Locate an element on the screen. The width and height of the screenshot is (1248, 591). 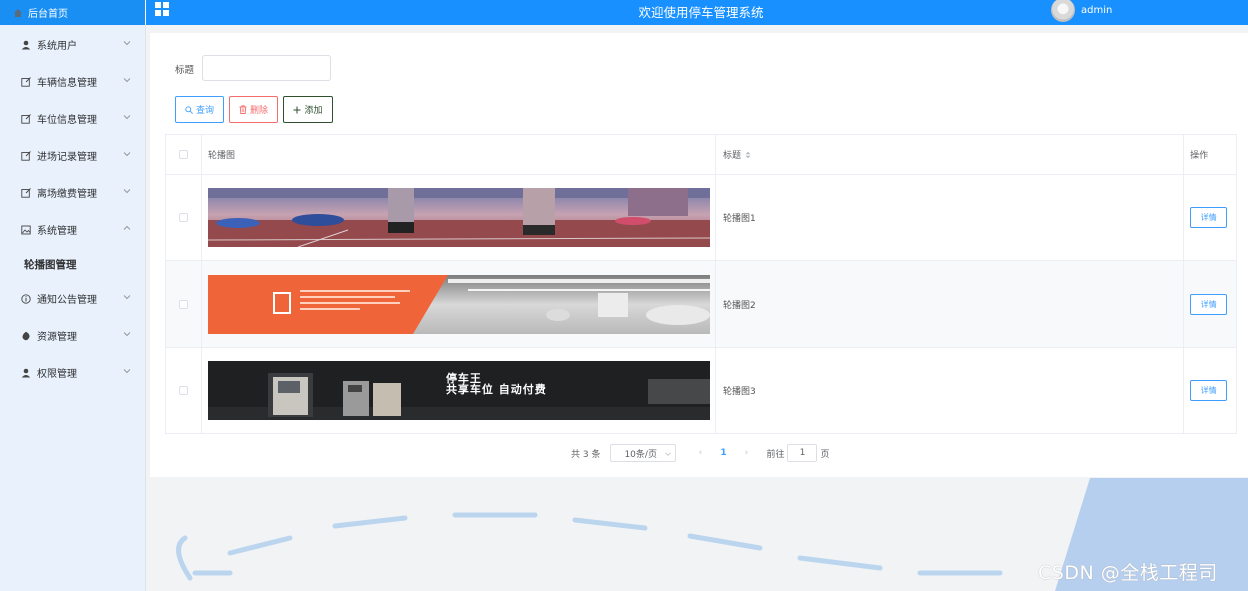
sidebar-subitem-carousel: 轮播图管理 is located at coordinates (72, 264).